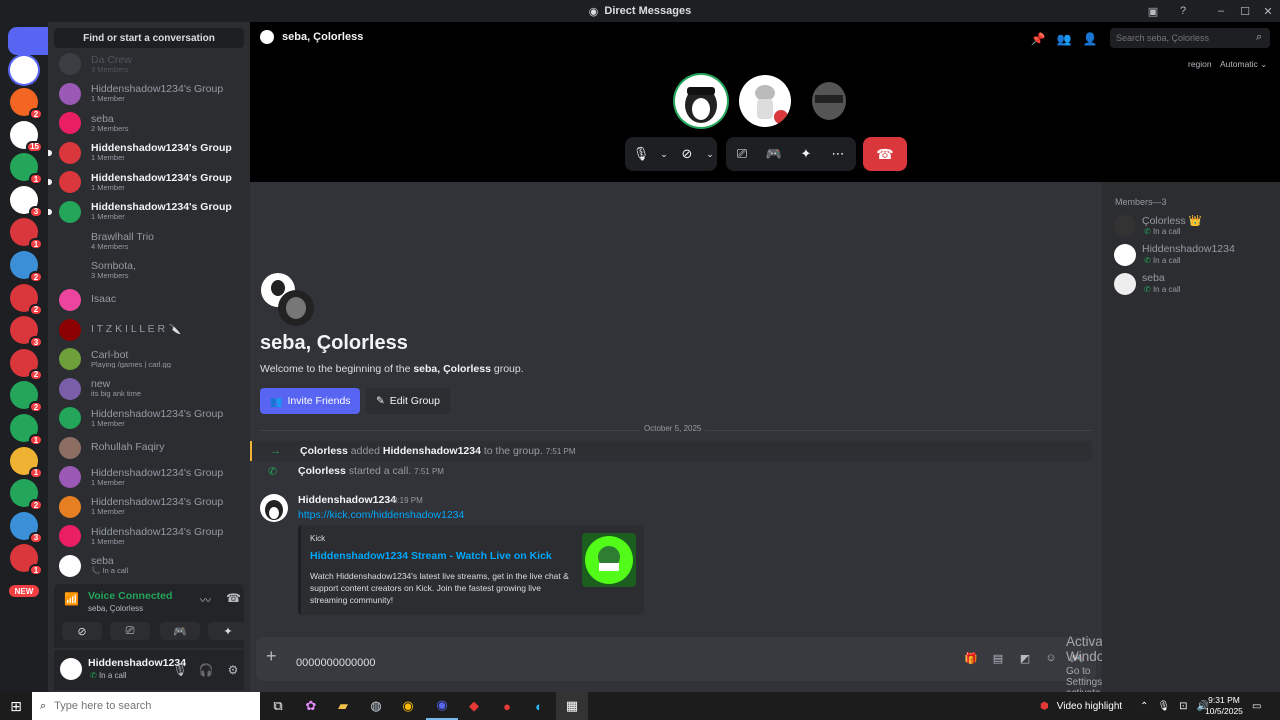  Describe the element at coordinates (381, 515) in the screenshot. I see `message-link: https://kick.com/hiddenshadow1234` at that location.